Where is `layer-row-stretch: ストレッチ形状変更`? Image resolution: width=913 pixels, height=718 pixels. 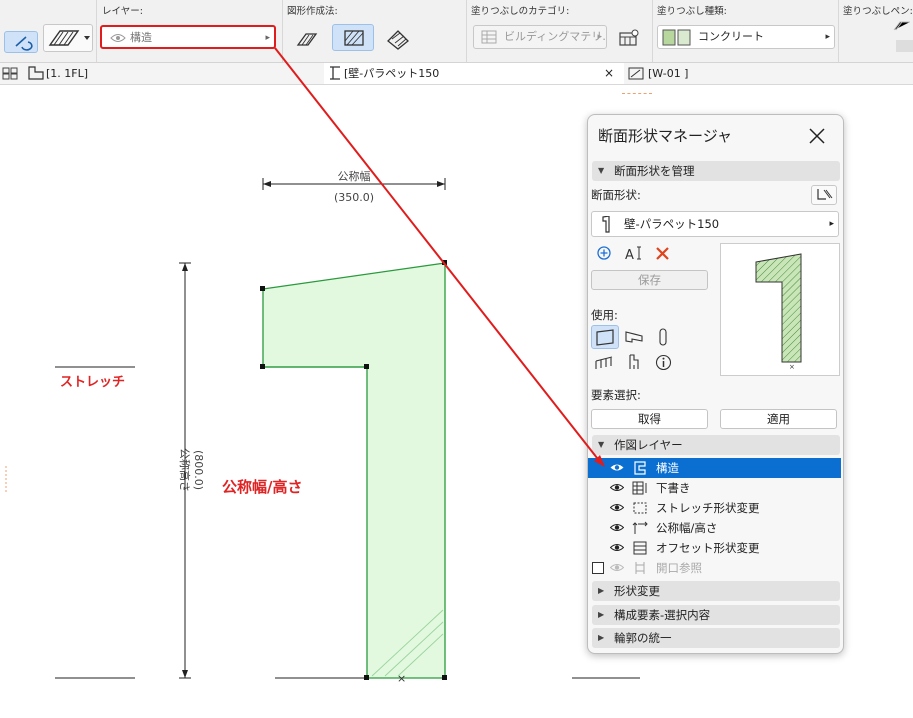 layer-row-stretch: ストレッチ形状変更 is located at coordinates (714, 508).